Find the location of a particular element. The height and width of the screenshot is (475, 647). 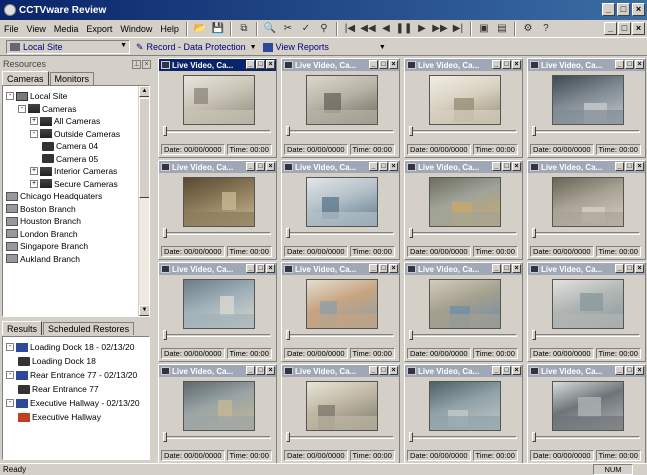

zoom-icon: 🔍 is located at coordinates (270, 29).